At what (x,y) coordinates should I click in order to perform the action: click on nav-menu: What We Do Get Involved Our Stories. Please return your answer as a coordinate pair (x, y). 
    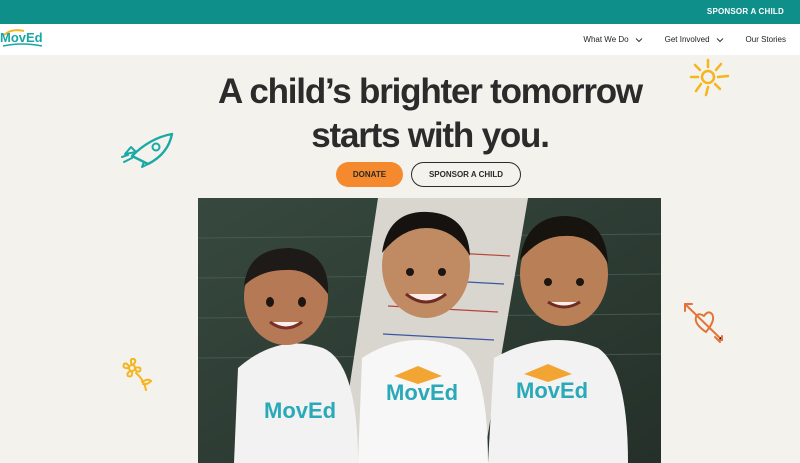
    Looking at the image, I should click on (684, 39).